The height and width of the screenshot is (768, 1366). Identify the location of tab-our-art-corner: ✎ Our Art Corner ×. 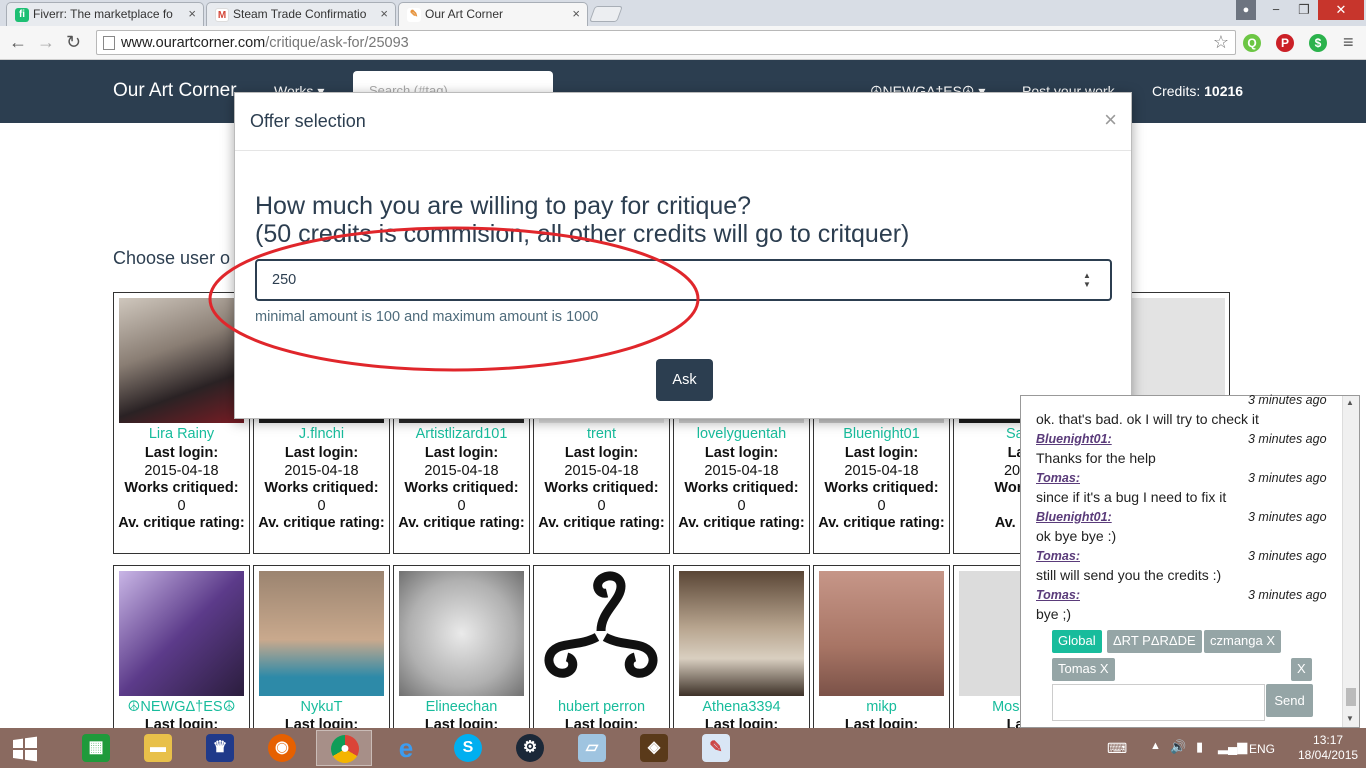
(493, 14).